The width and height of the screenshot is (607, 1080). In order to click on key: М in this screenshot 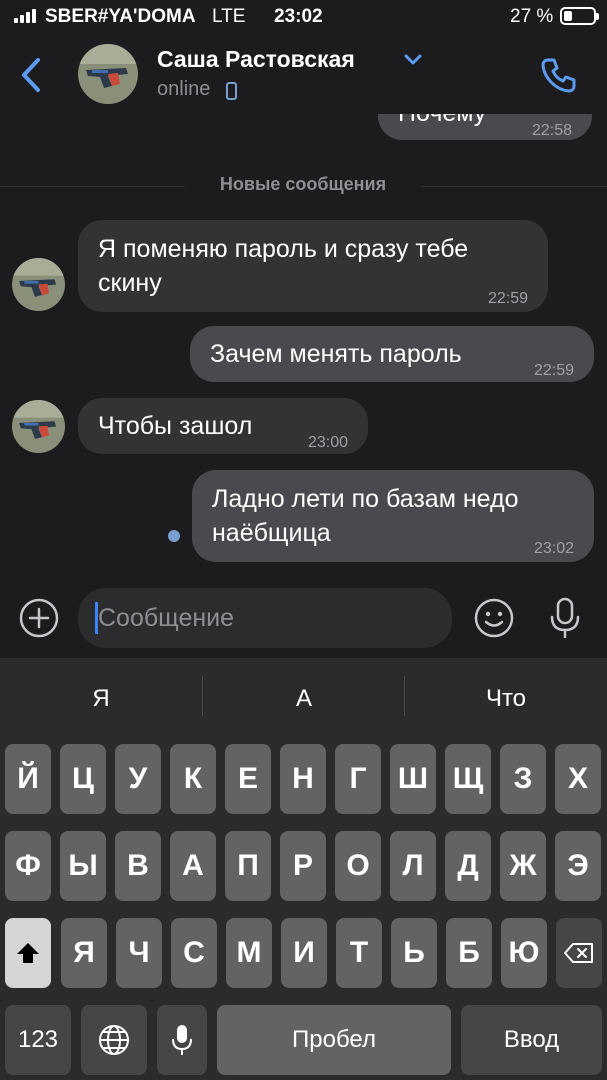, I will do `click(249, 953)`.